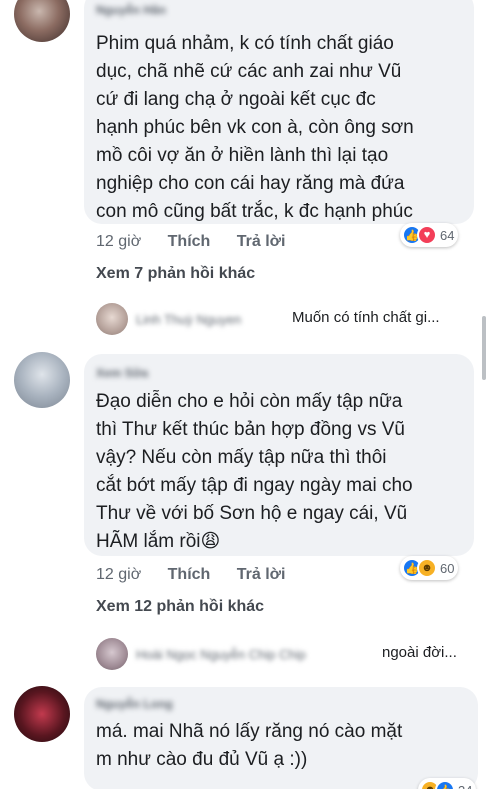 The image size is (490, 789). Describe the element at coordinates (465, 786) in the screenshot. I see `reaction-count: 34` at that location.